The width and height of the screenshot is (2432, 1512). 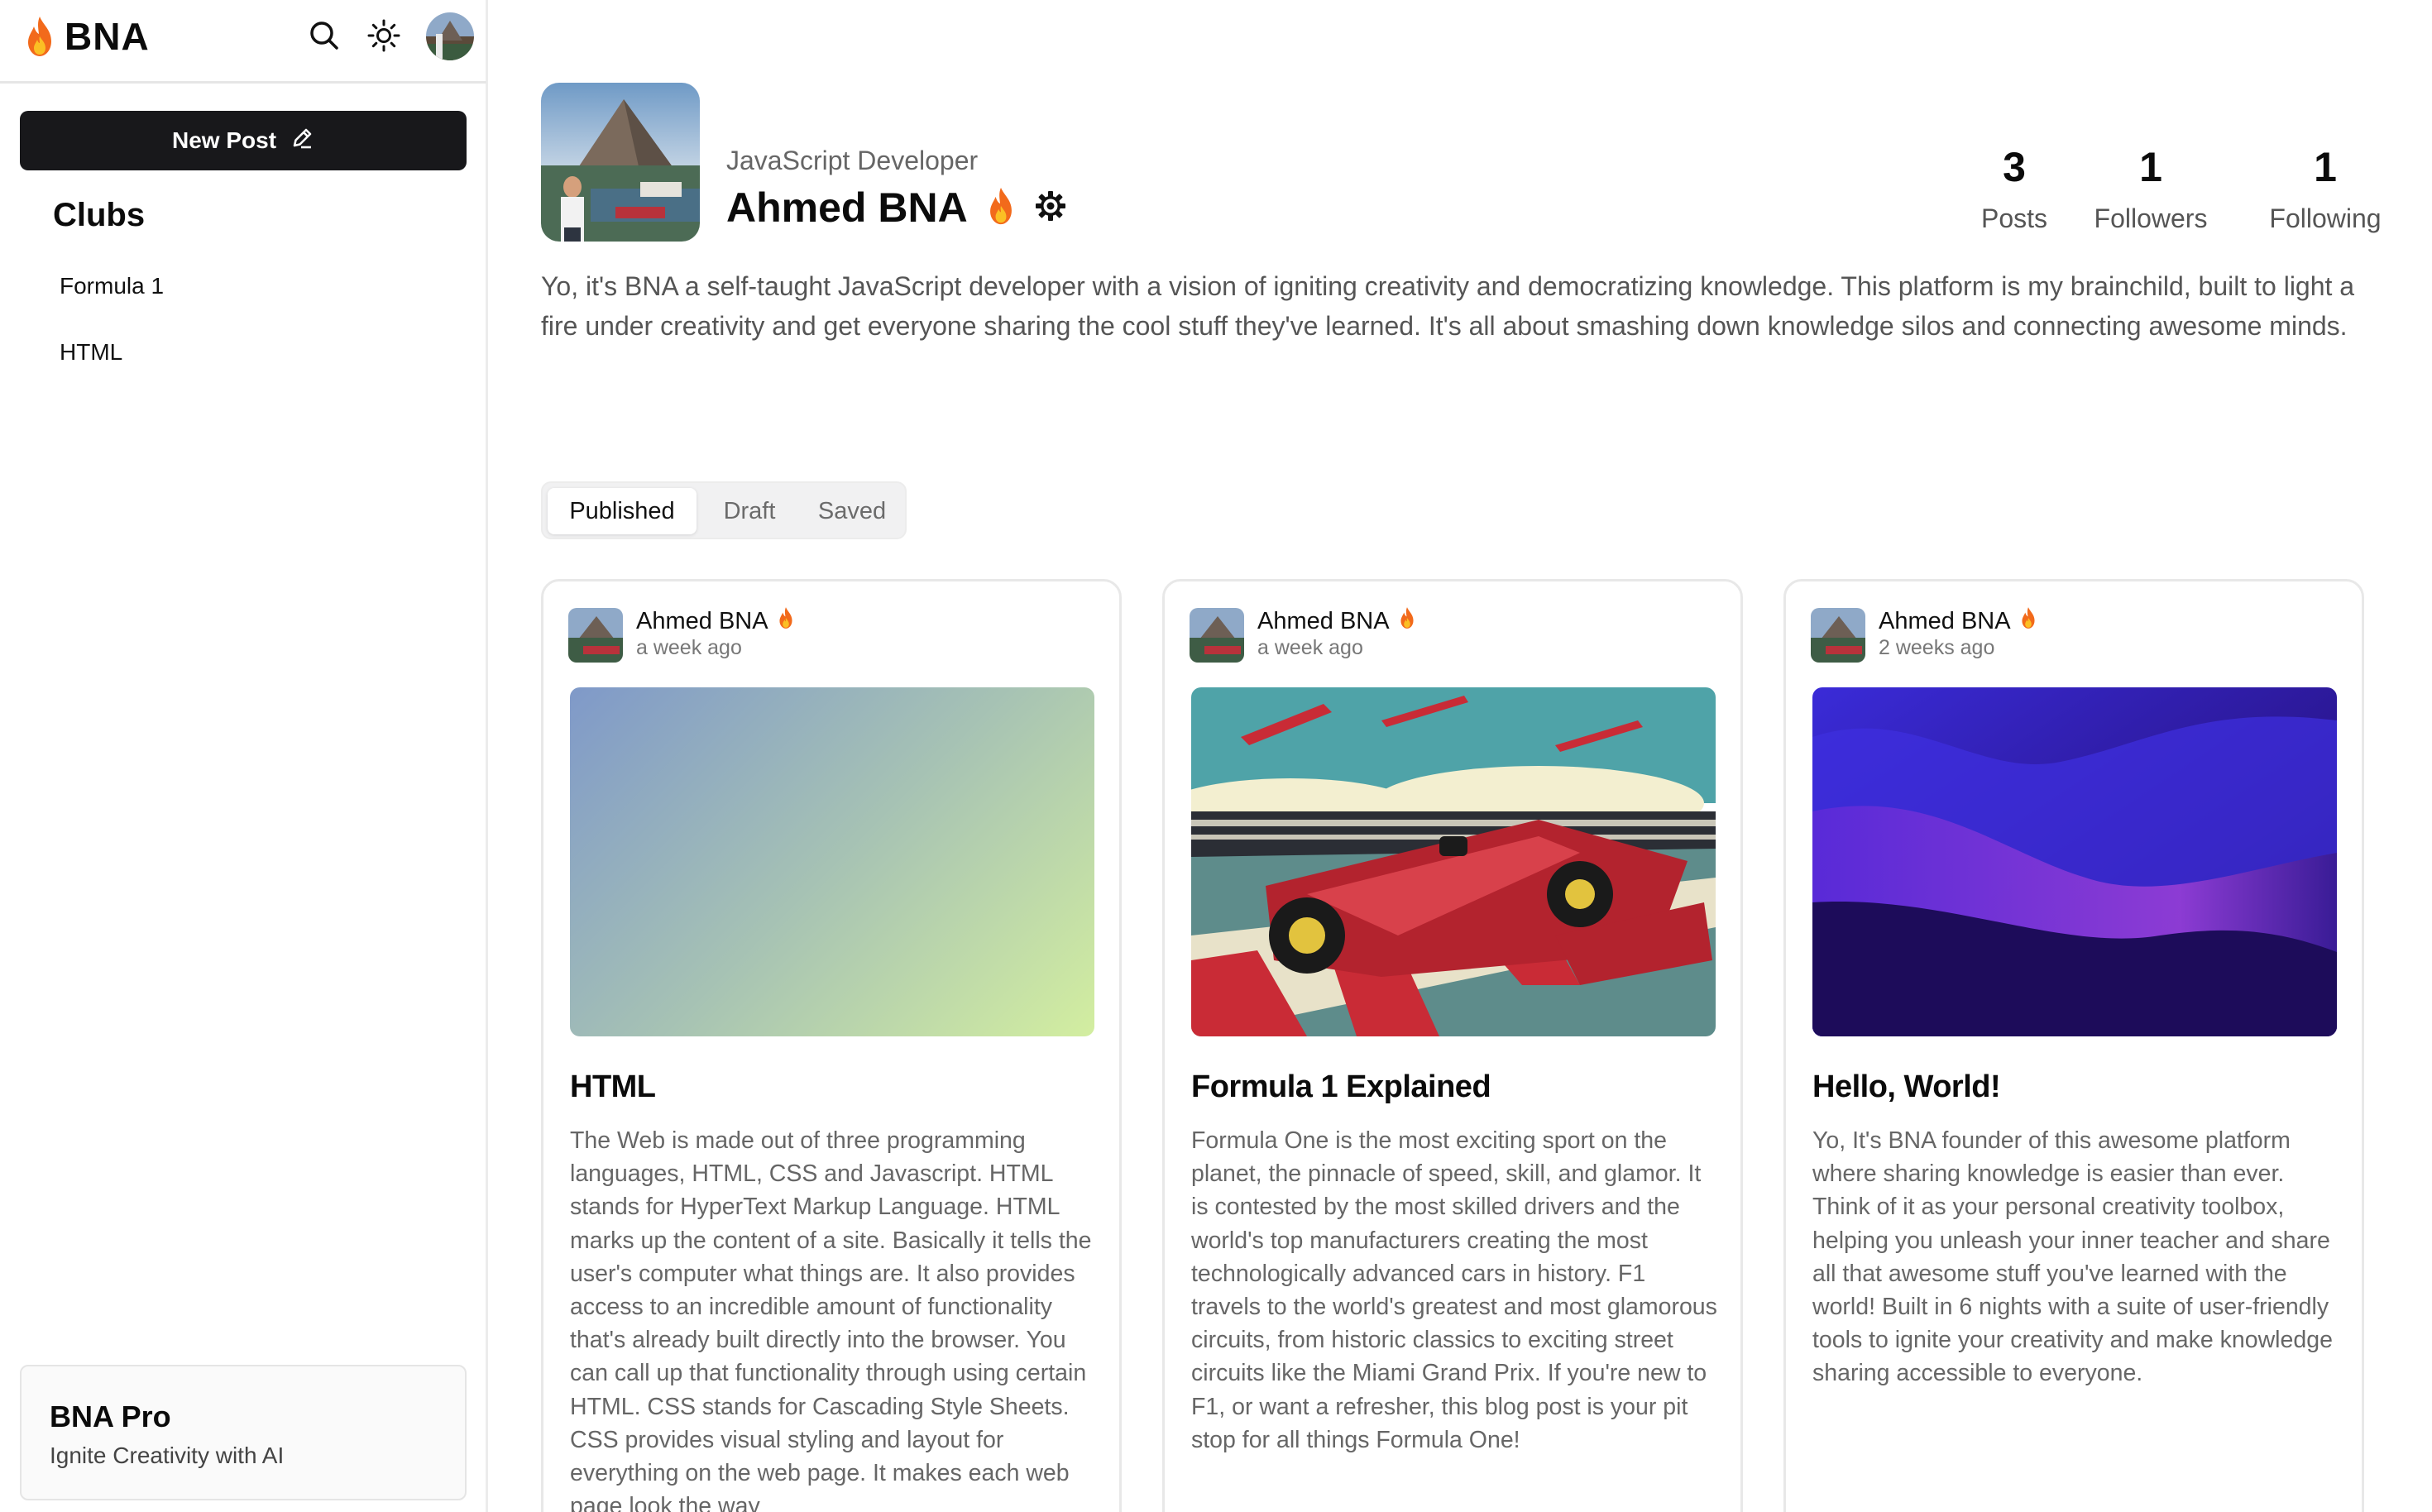 I want to click on app-name: BNA, so click(x=107, y=36).